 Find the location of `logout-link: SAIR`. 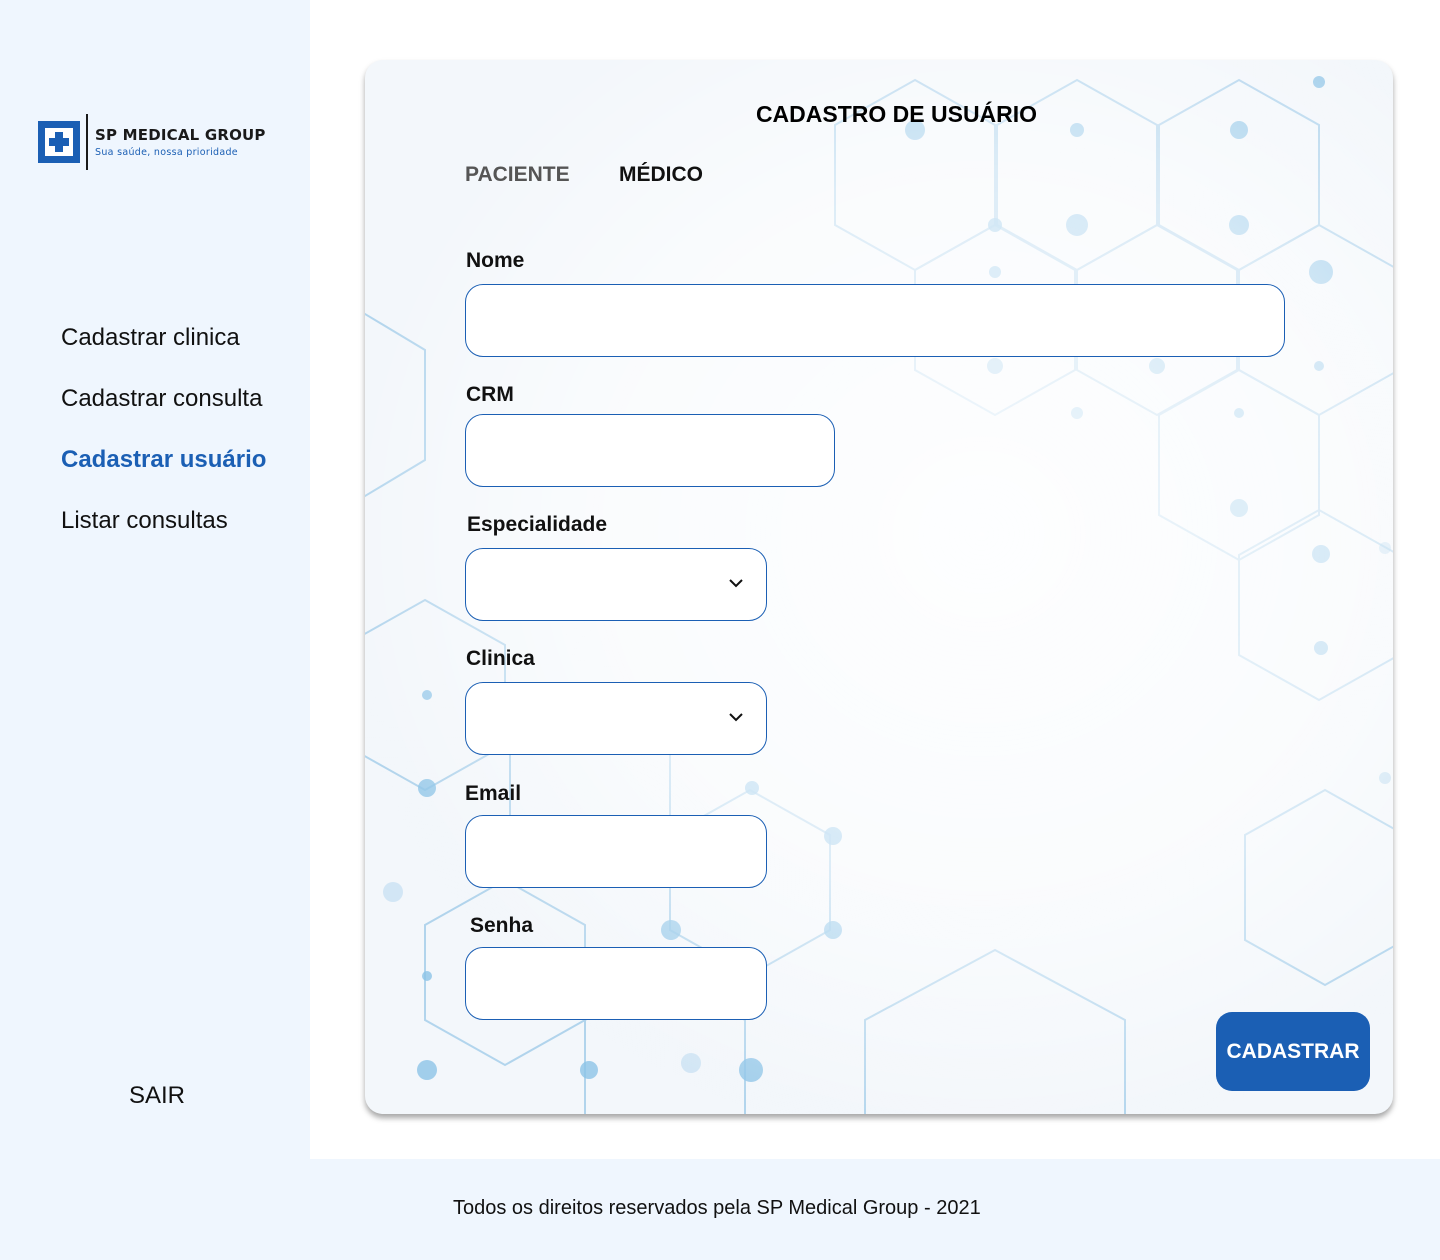

logout-link: SAIR is located at coordinates (157, 1096).